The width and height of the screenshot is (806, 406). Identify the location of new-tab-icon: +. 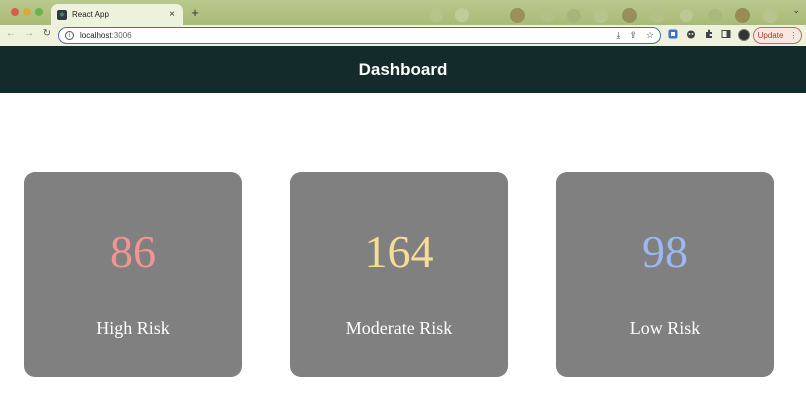
(195, 12).